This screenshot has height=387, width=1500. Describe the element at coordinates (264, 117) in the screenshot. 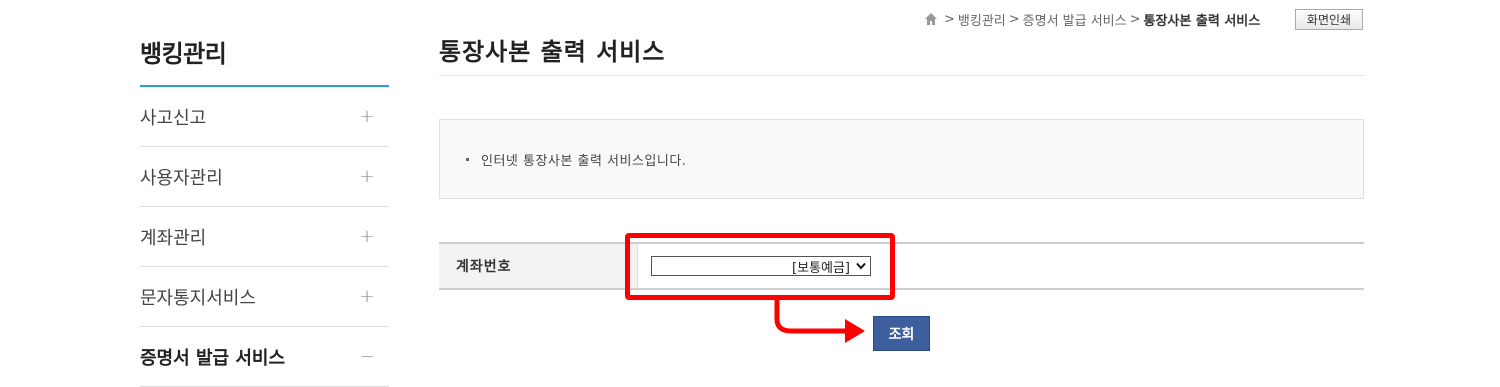

I see `sidebar-item-accident-report: 사고신고 +` at that location.